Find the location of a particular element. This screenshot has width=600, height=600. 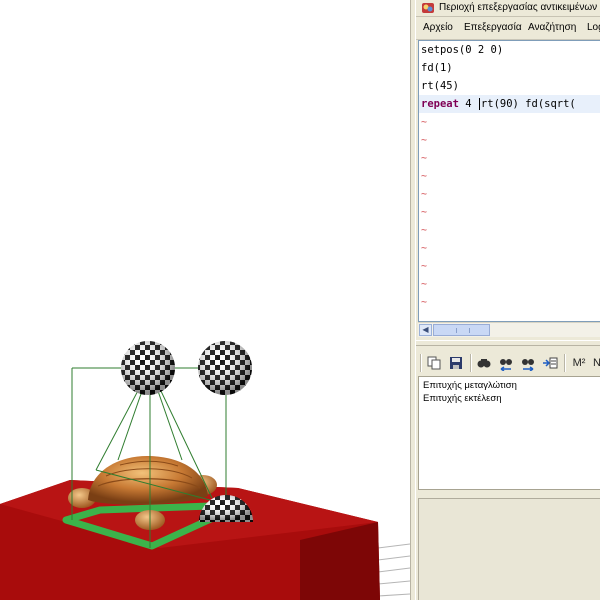

menu-log: Log is located at coordinates (593, 27).